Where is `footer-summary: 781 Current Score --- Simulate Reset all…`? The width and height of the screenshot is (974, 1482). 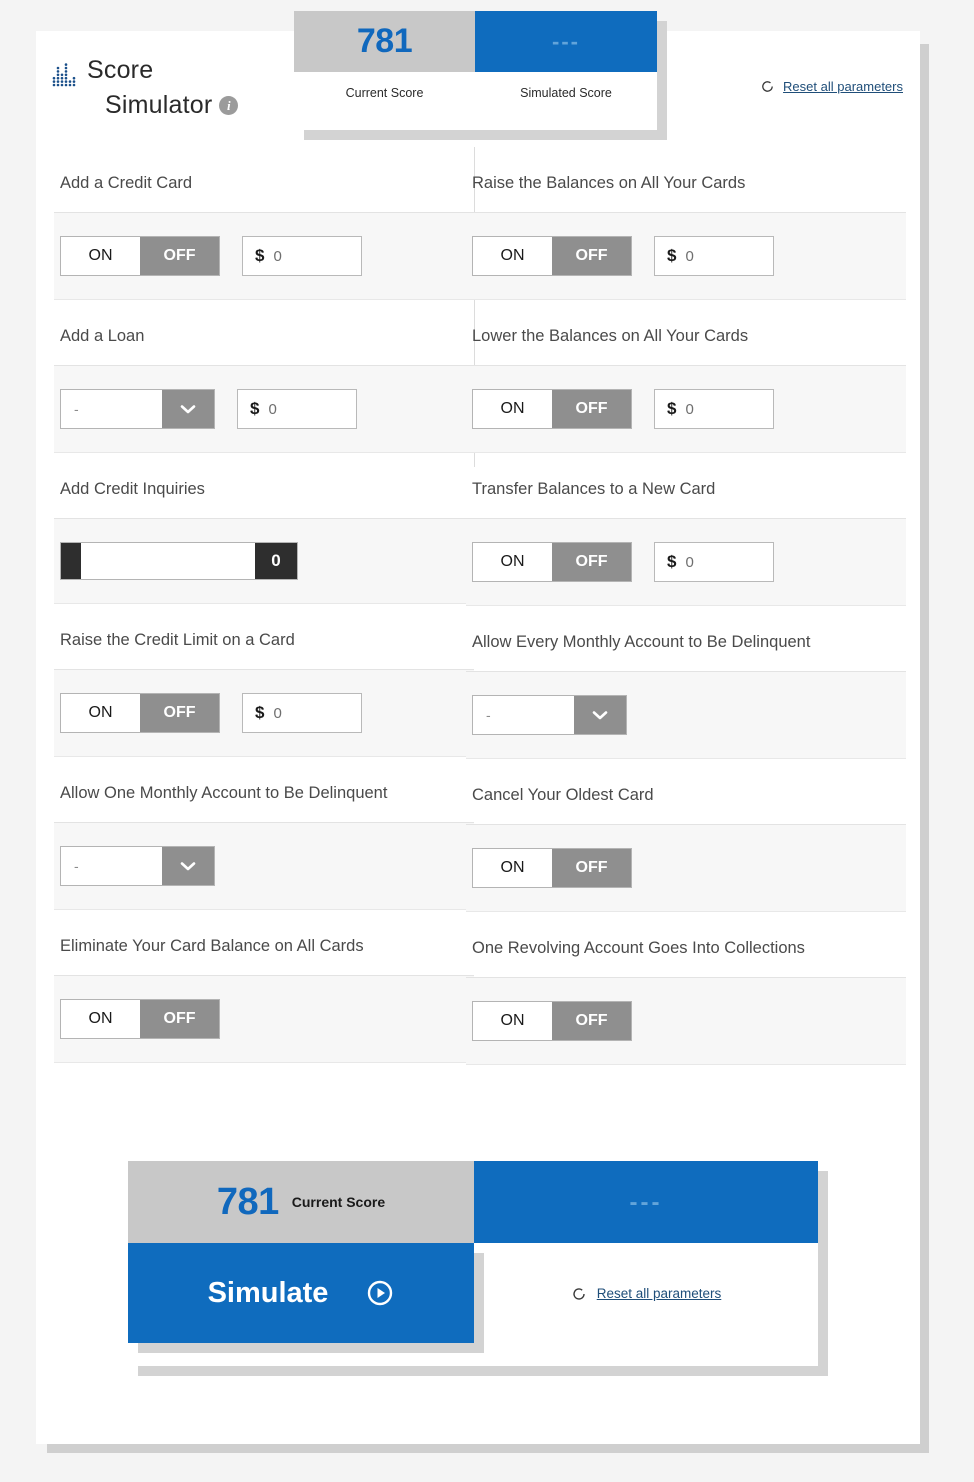
footer-summary: 781 Current Score --- Simulate Reset all… is located at coordinates (473, 1263).